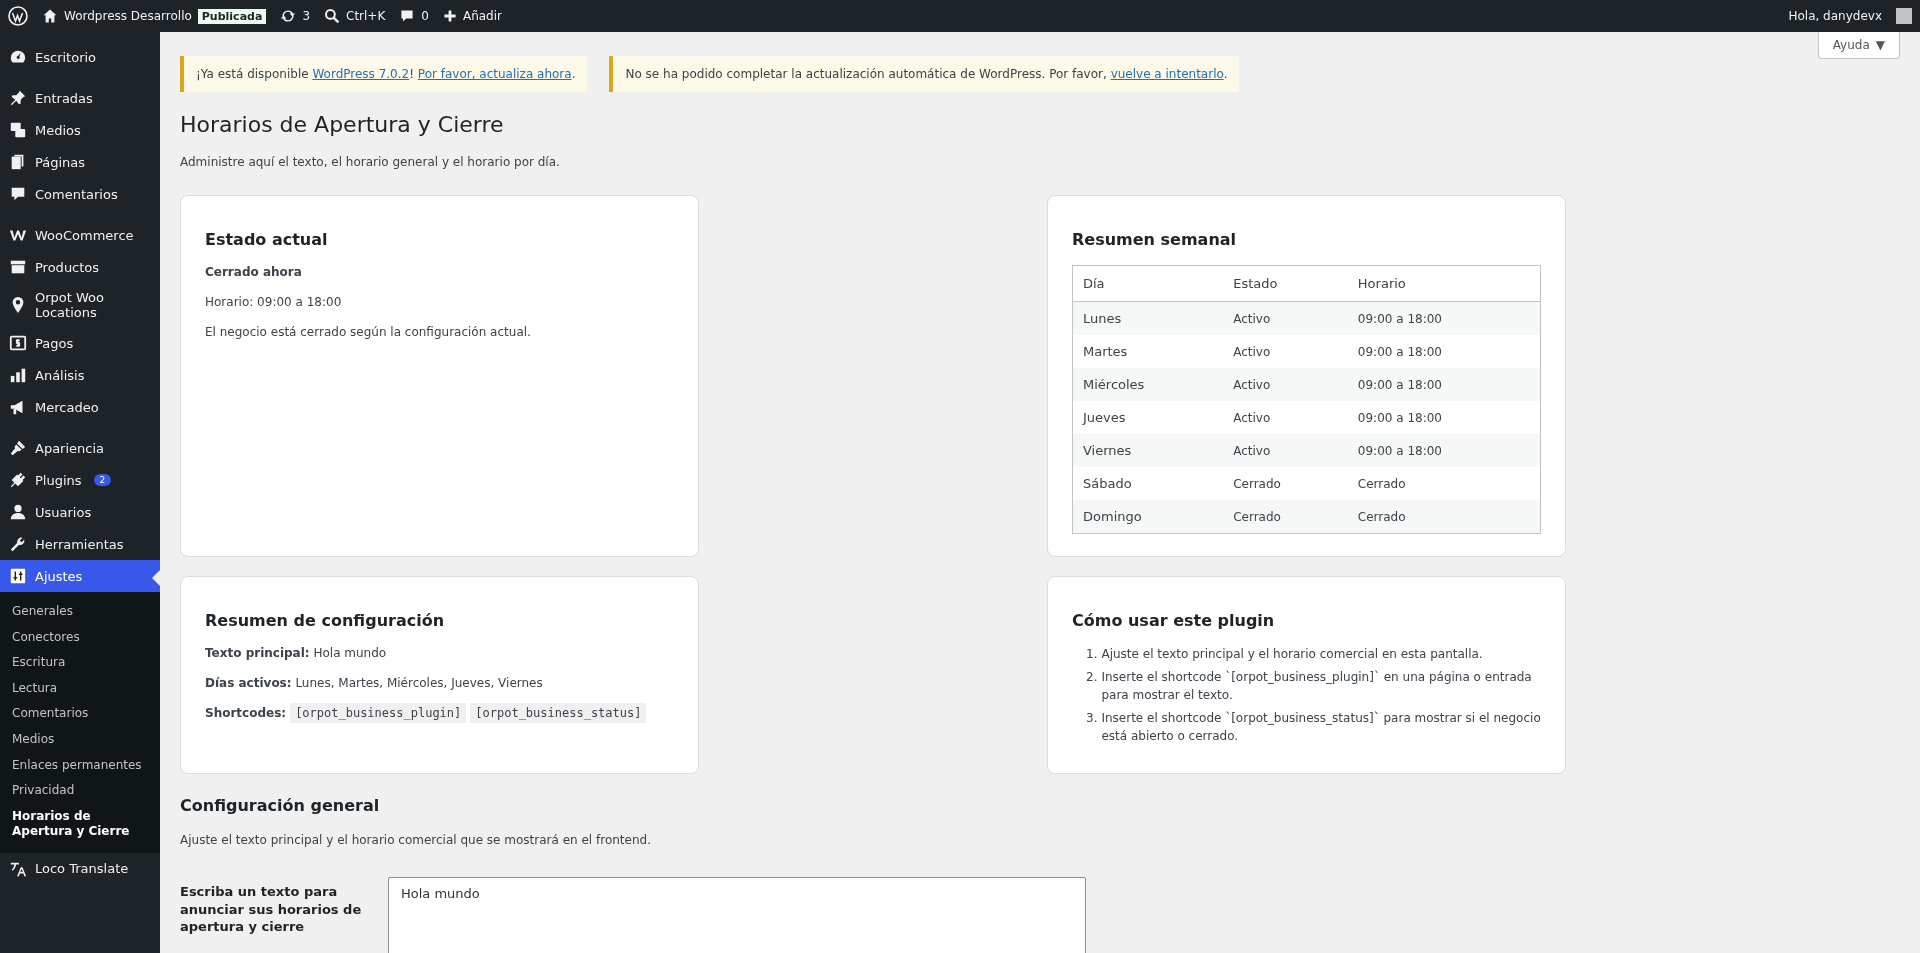 This screenshot has height=953, width=1920. What do you see at coordinates (18, 375) in the screenshot?
I see `bar-chart-icon` at bounding box center [18, 375].